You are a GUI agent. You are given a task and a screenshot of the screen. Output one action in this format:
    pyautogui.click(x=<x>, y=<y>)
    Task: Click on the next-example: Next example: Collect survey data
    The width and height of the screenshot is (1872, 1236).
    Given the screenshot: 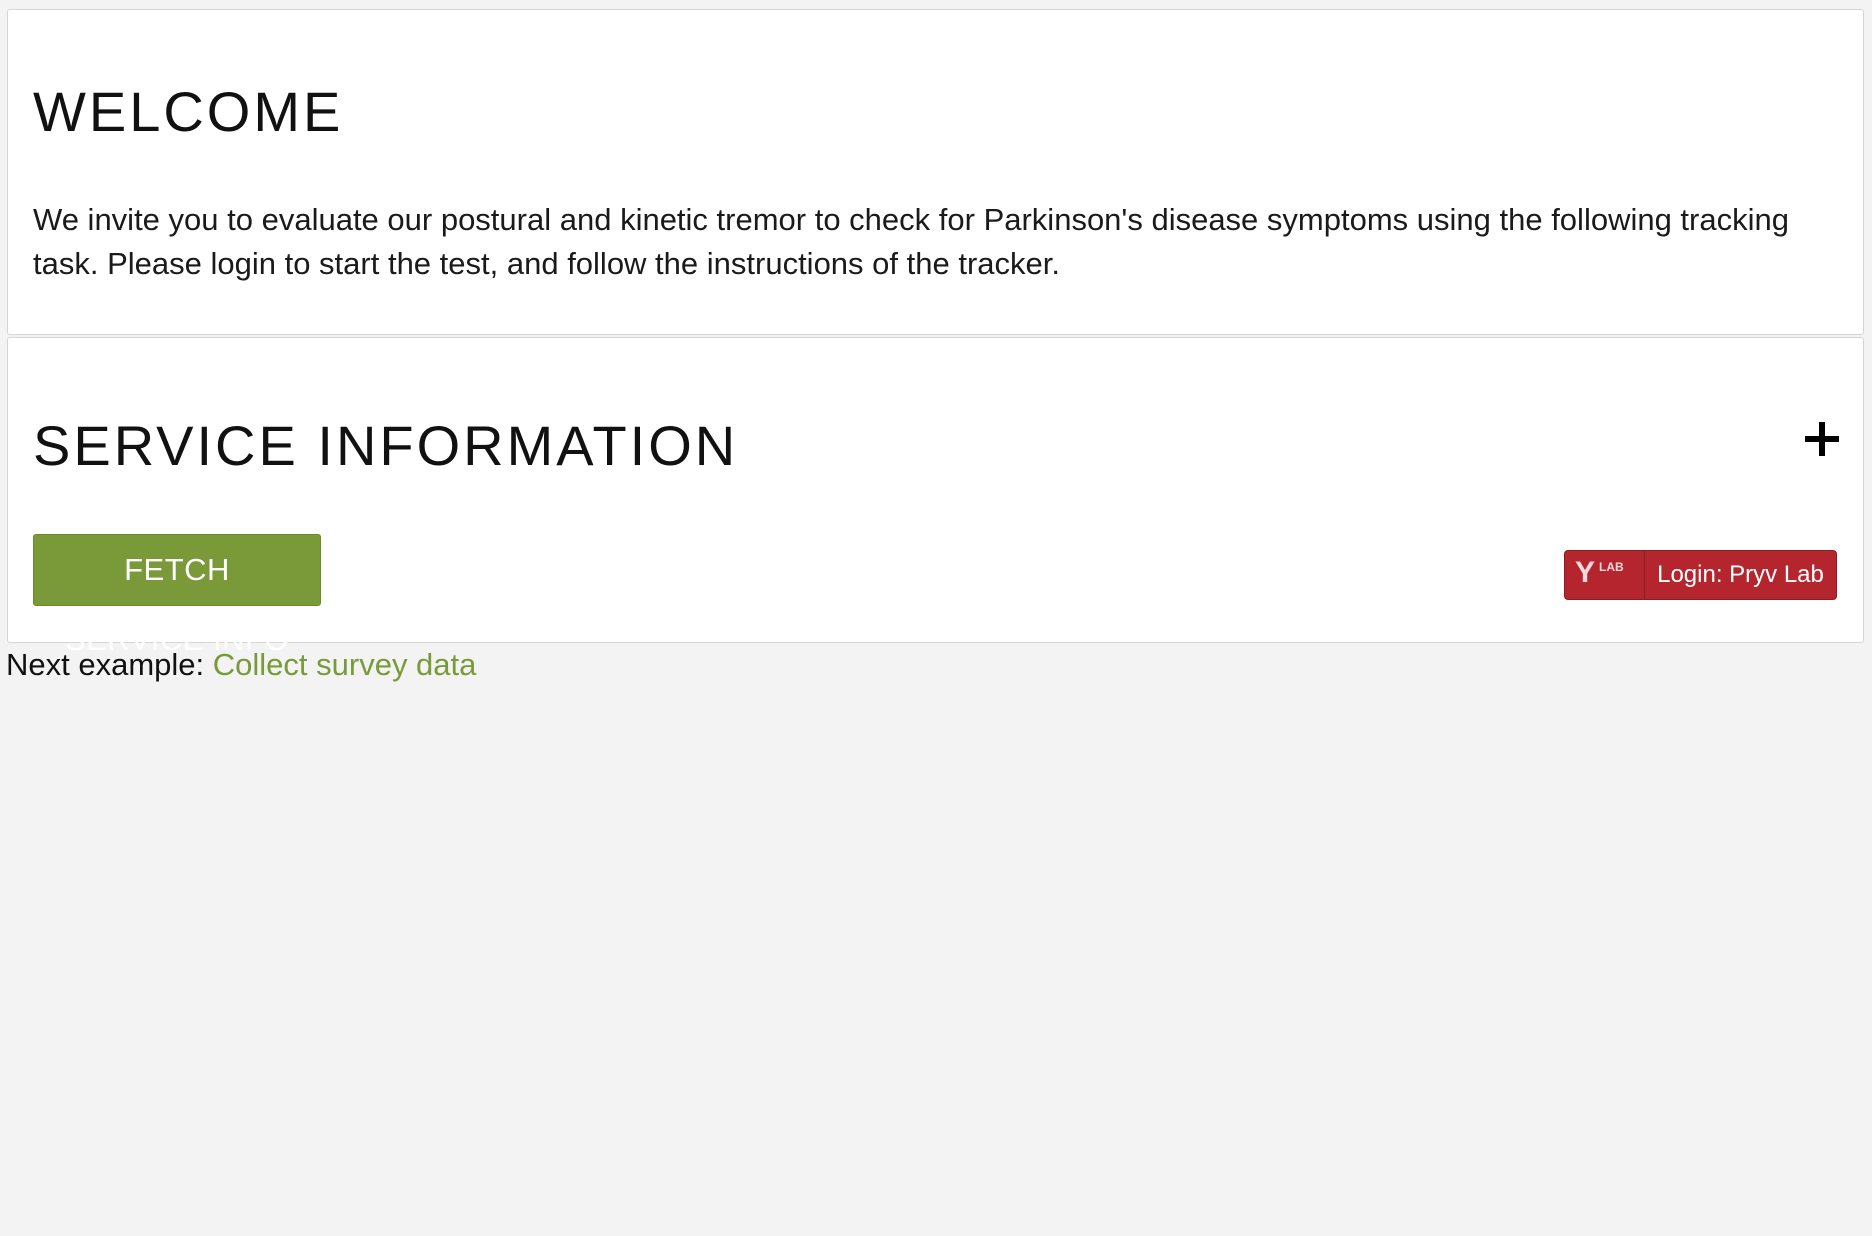 What is the action you would take?
    pyautogui.click(x=241, y=665)
    